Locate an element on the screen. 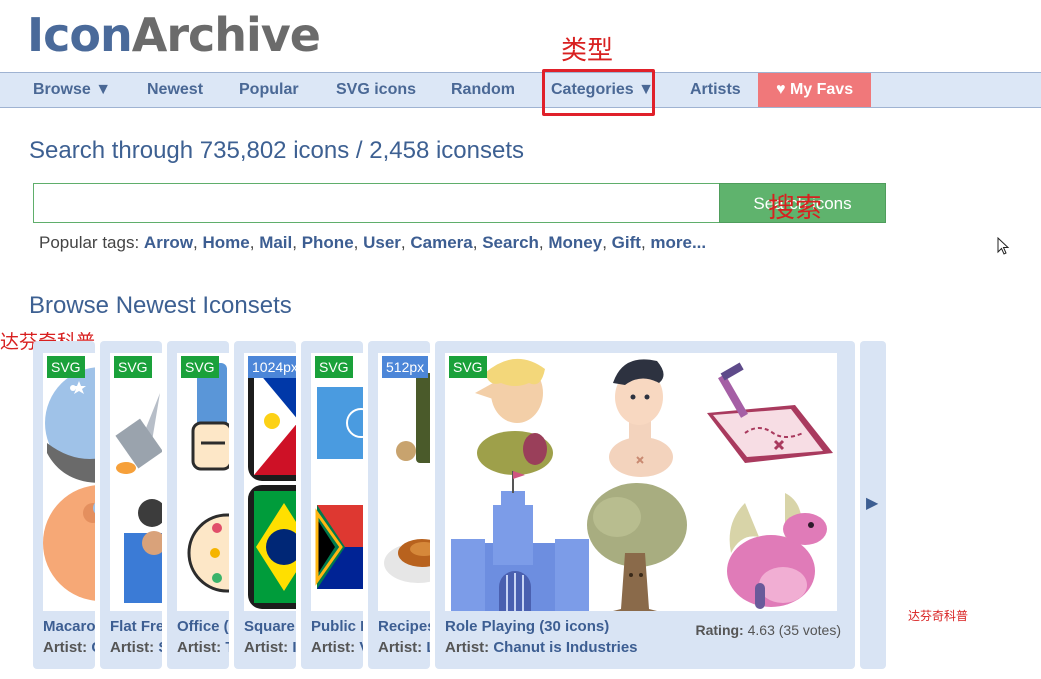 The height and width of the screenshot is (679, 1041). iconset-card: 512px Recipes Artist: L is located at coordinates (399, 505).